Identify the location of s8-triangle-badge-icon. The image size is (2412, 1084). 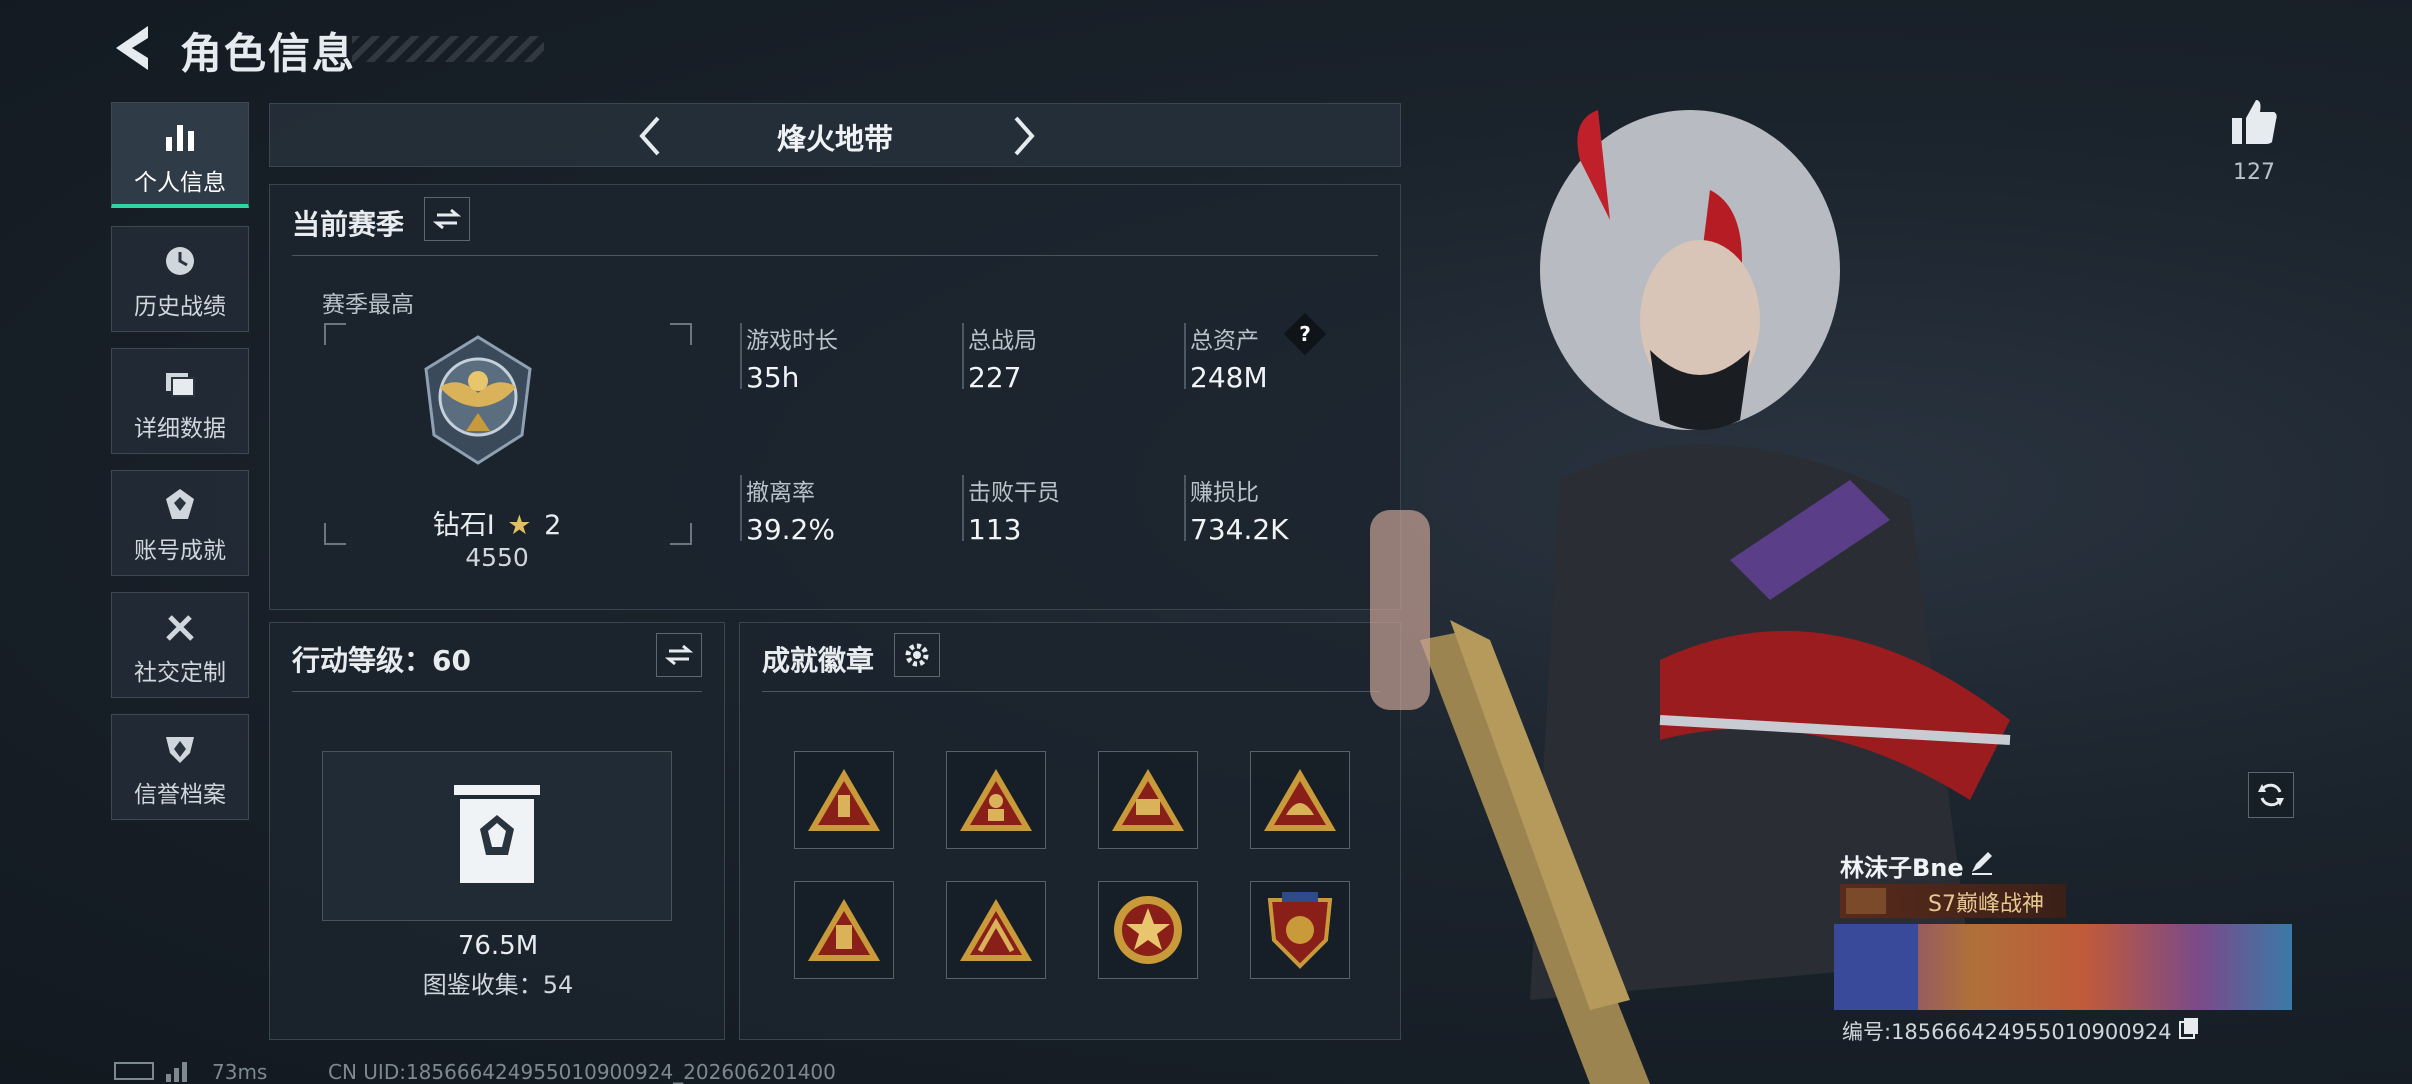
(1148, 800).